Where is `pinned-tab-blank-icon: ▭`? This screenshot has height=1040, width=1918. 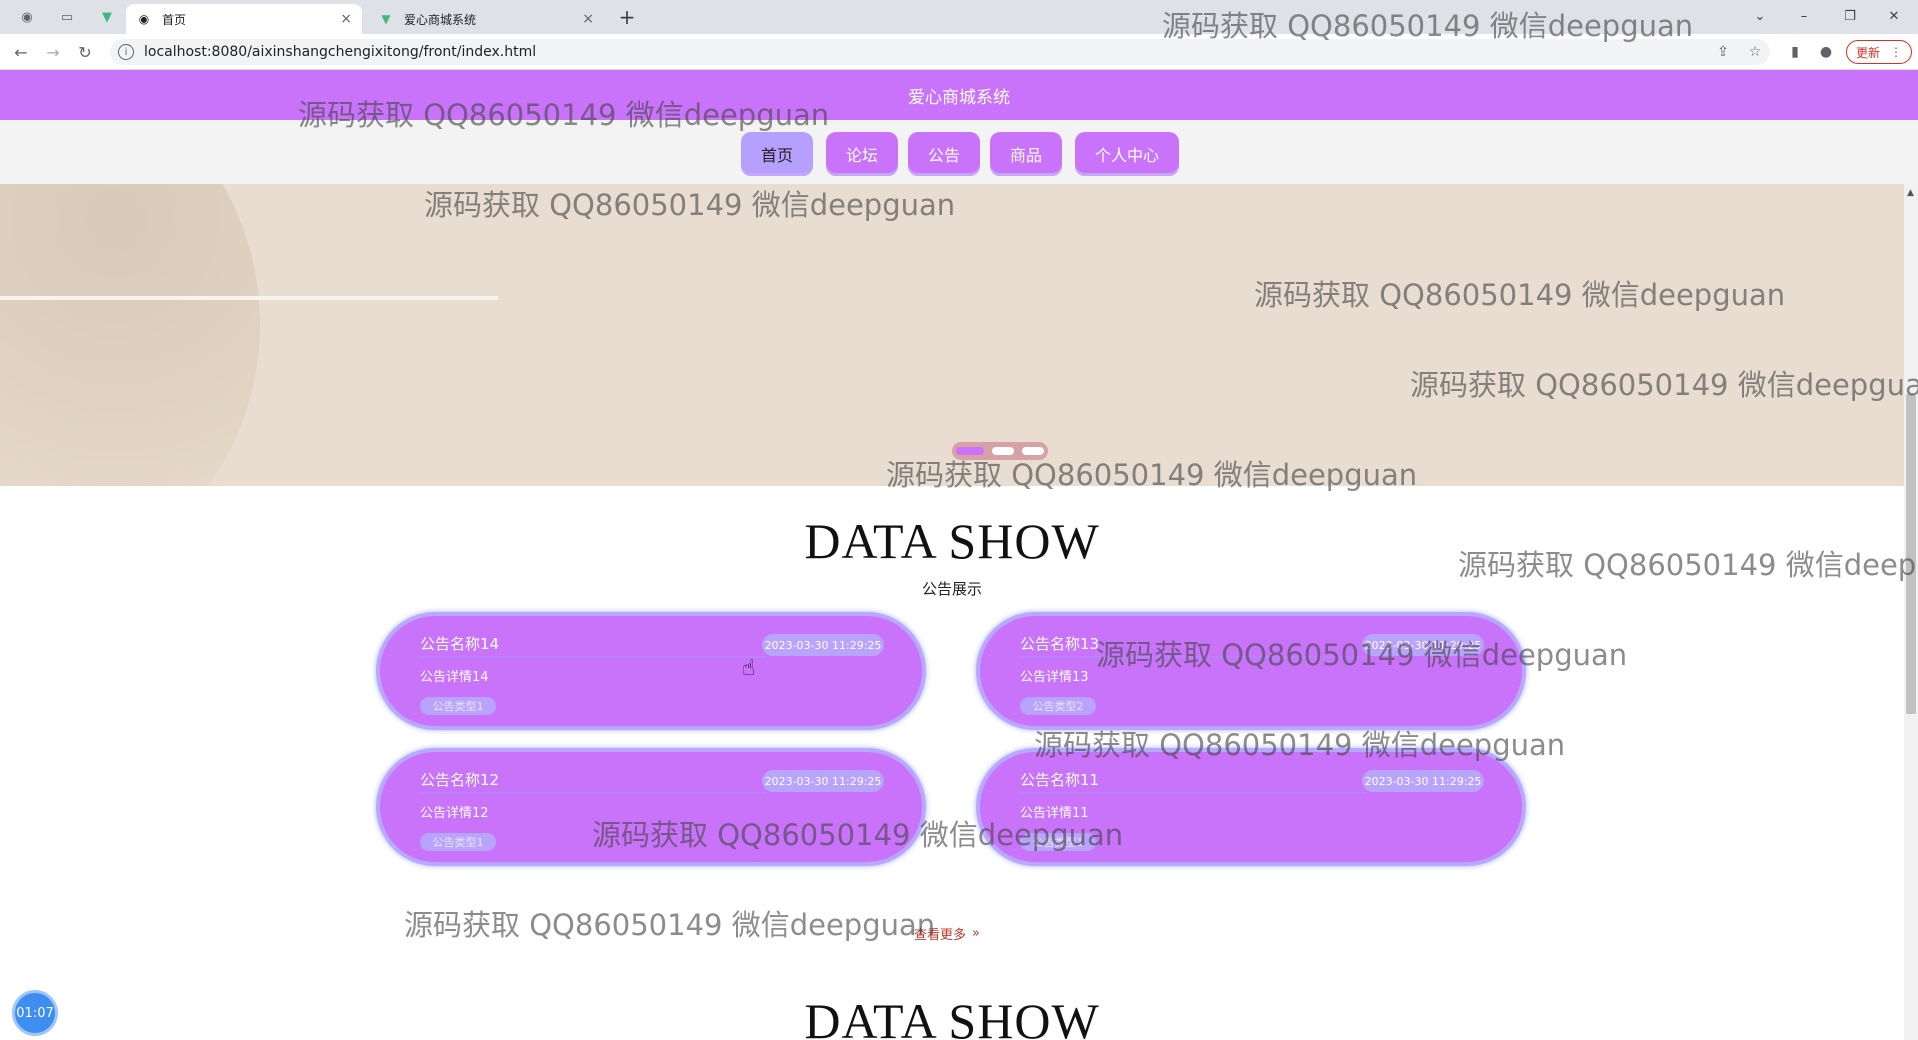
pinned-tab-blank-icon: ▭ is located at coordinates (67, 17).